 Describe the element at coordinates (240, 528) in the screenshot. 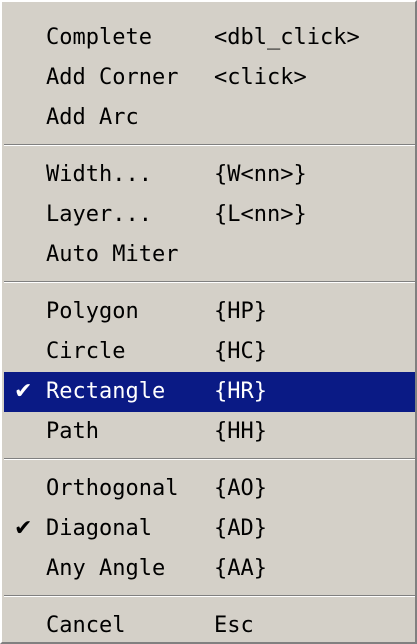

I see `menu-item-shortcut: {AD}` at that location.